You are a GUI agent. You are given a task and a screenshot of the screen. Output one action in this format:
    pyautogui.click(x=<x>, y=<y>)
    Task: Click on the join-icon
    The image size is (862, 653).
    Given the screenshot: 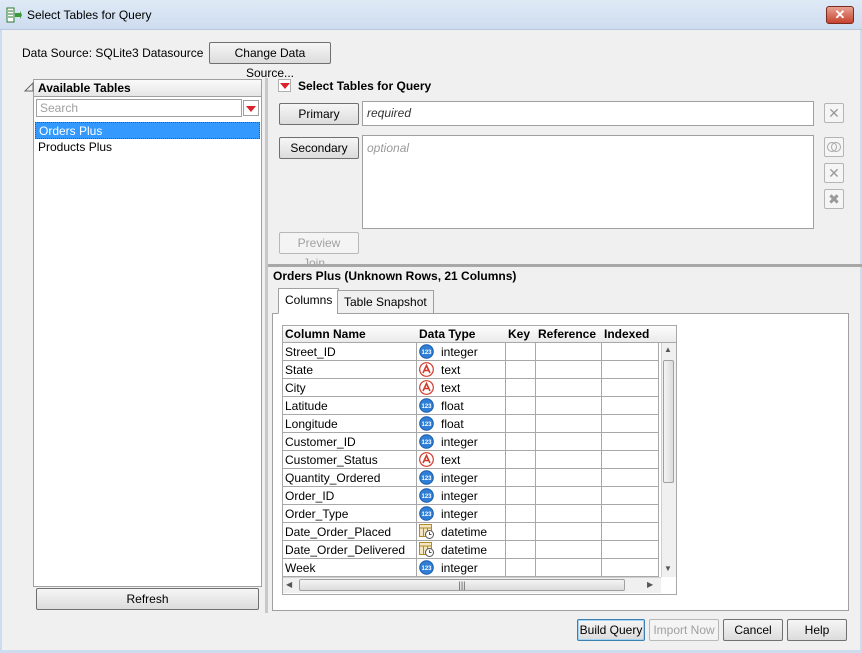 What is the action you would take?
    pyautogui.click(x=834, y=147)
    